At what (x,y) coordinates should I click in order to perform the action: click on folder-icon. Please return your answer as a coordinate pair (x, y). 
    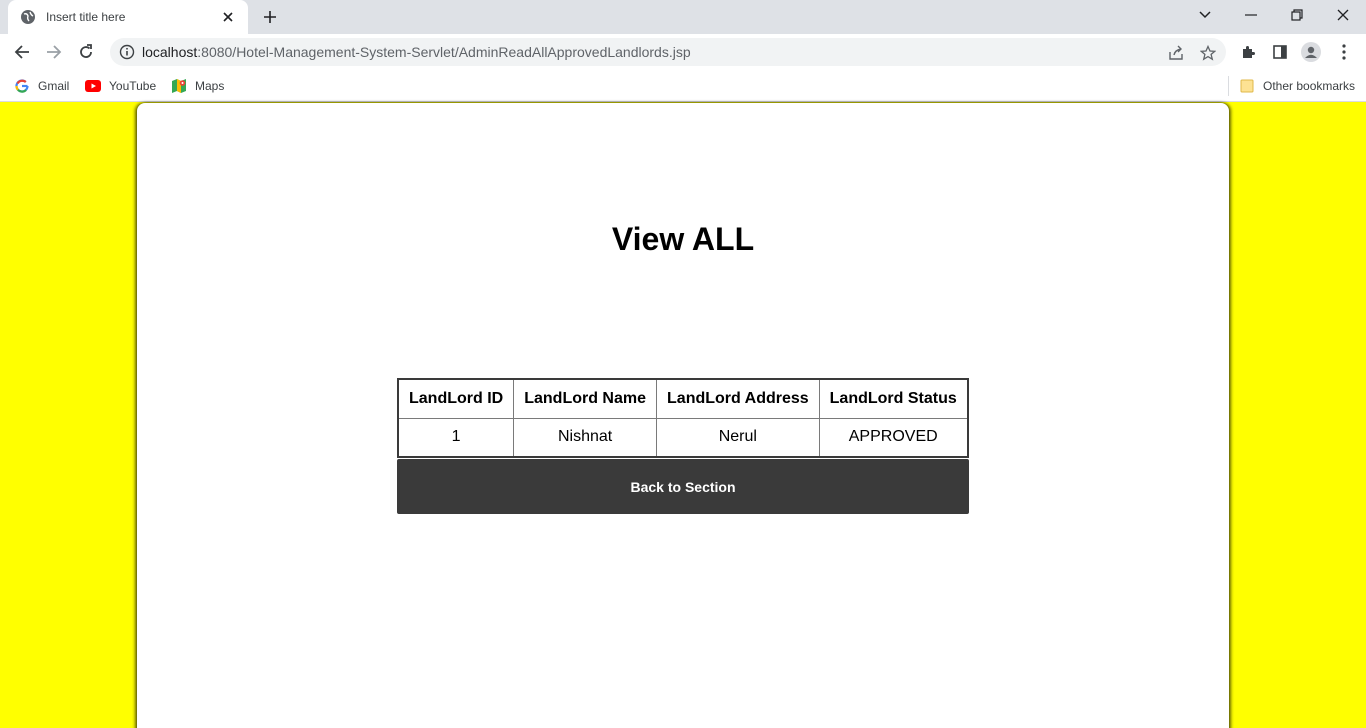
    Looking at the image, I should click on (1247, 86).